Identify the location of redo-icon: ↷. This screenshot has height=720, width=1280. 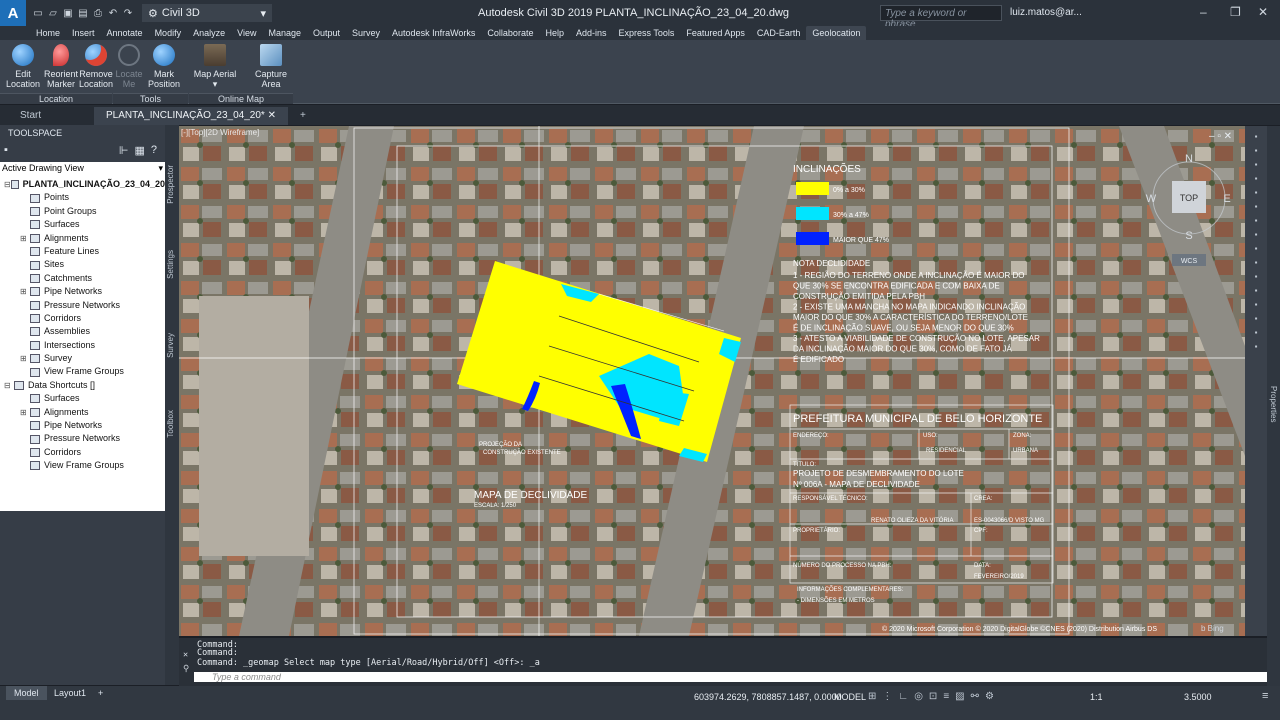
(128, 13).